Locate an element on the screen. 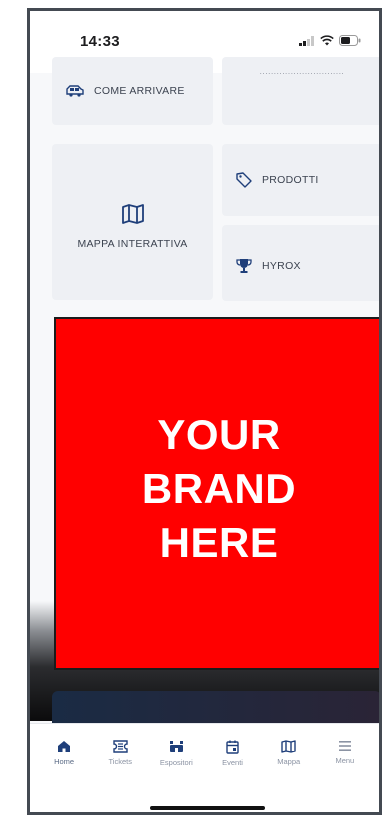  home-indicator is located at coordinates (207, 808).